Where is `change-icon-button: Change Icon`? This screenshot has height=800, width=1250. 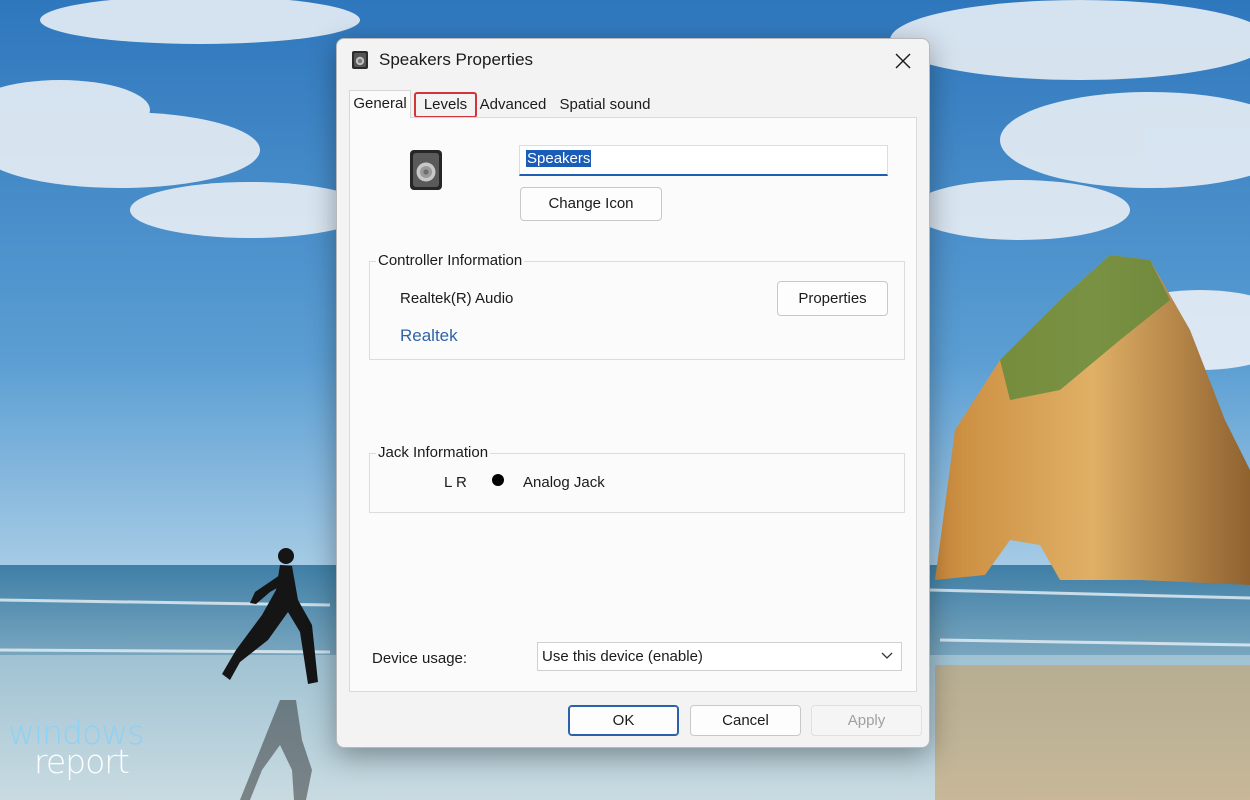 change-icon-button: Change Icon is located at coordinates (591, 204).